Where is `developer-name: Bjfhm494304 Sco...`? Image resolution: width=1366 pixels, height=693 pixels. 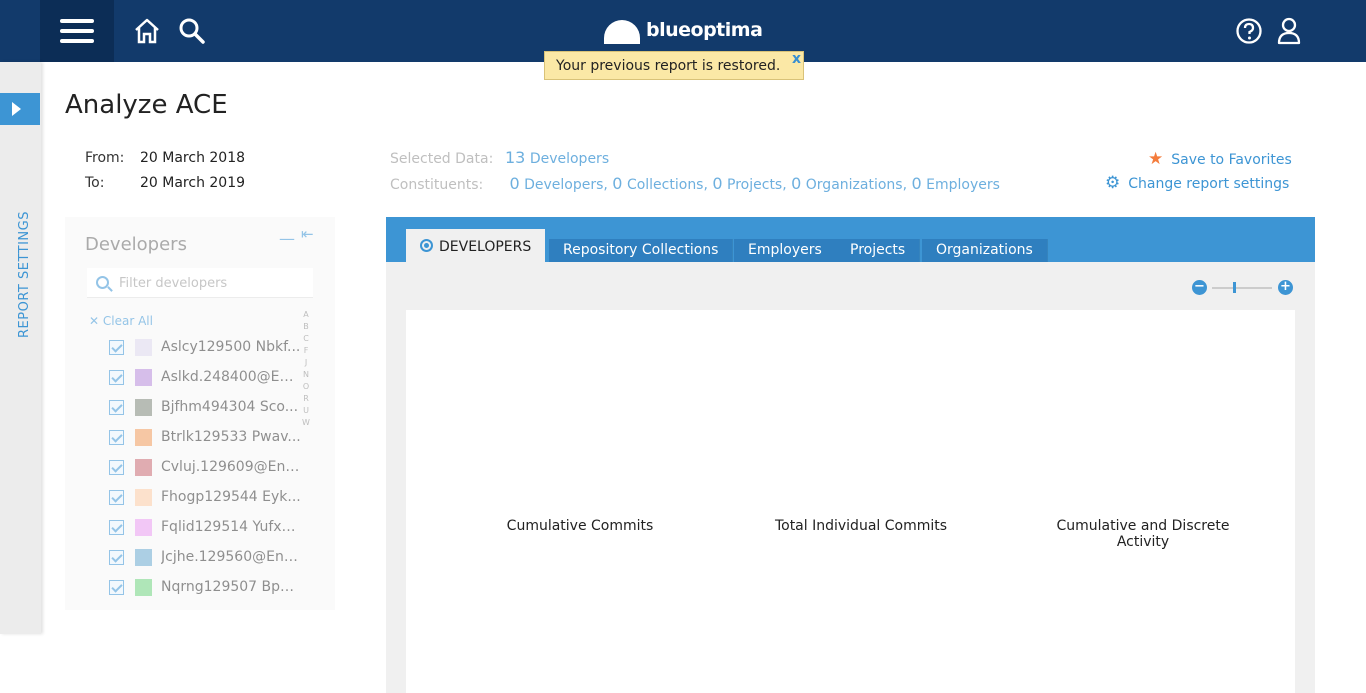
developer-name: Bjfhm494304 Sco... is located at coordinates (230, 407).